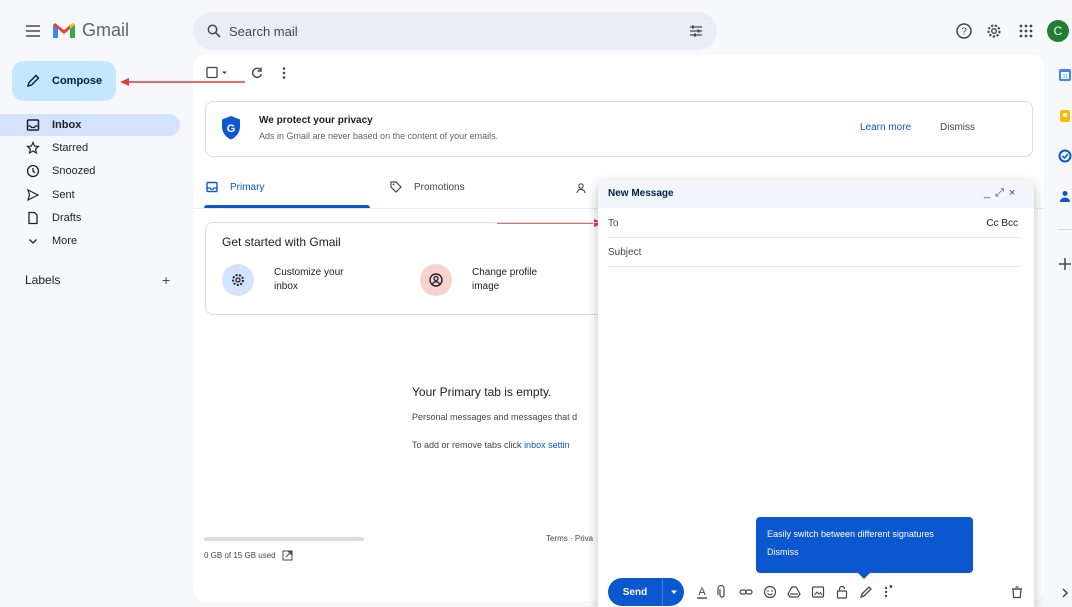 The height and width of the screenshot is (607, 1072). Describe the element at coordinates (957, 127) in the screenshot. I see `dismiss-privacy-button: Dismiss` at that location.